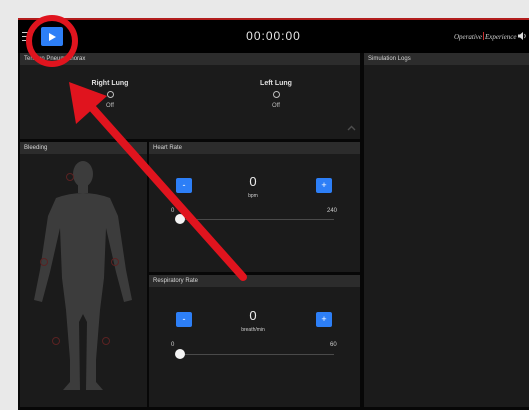 This screenshot has height=410, width=529. I want to click on annotation-arrow-shaft, so click(165, 189).